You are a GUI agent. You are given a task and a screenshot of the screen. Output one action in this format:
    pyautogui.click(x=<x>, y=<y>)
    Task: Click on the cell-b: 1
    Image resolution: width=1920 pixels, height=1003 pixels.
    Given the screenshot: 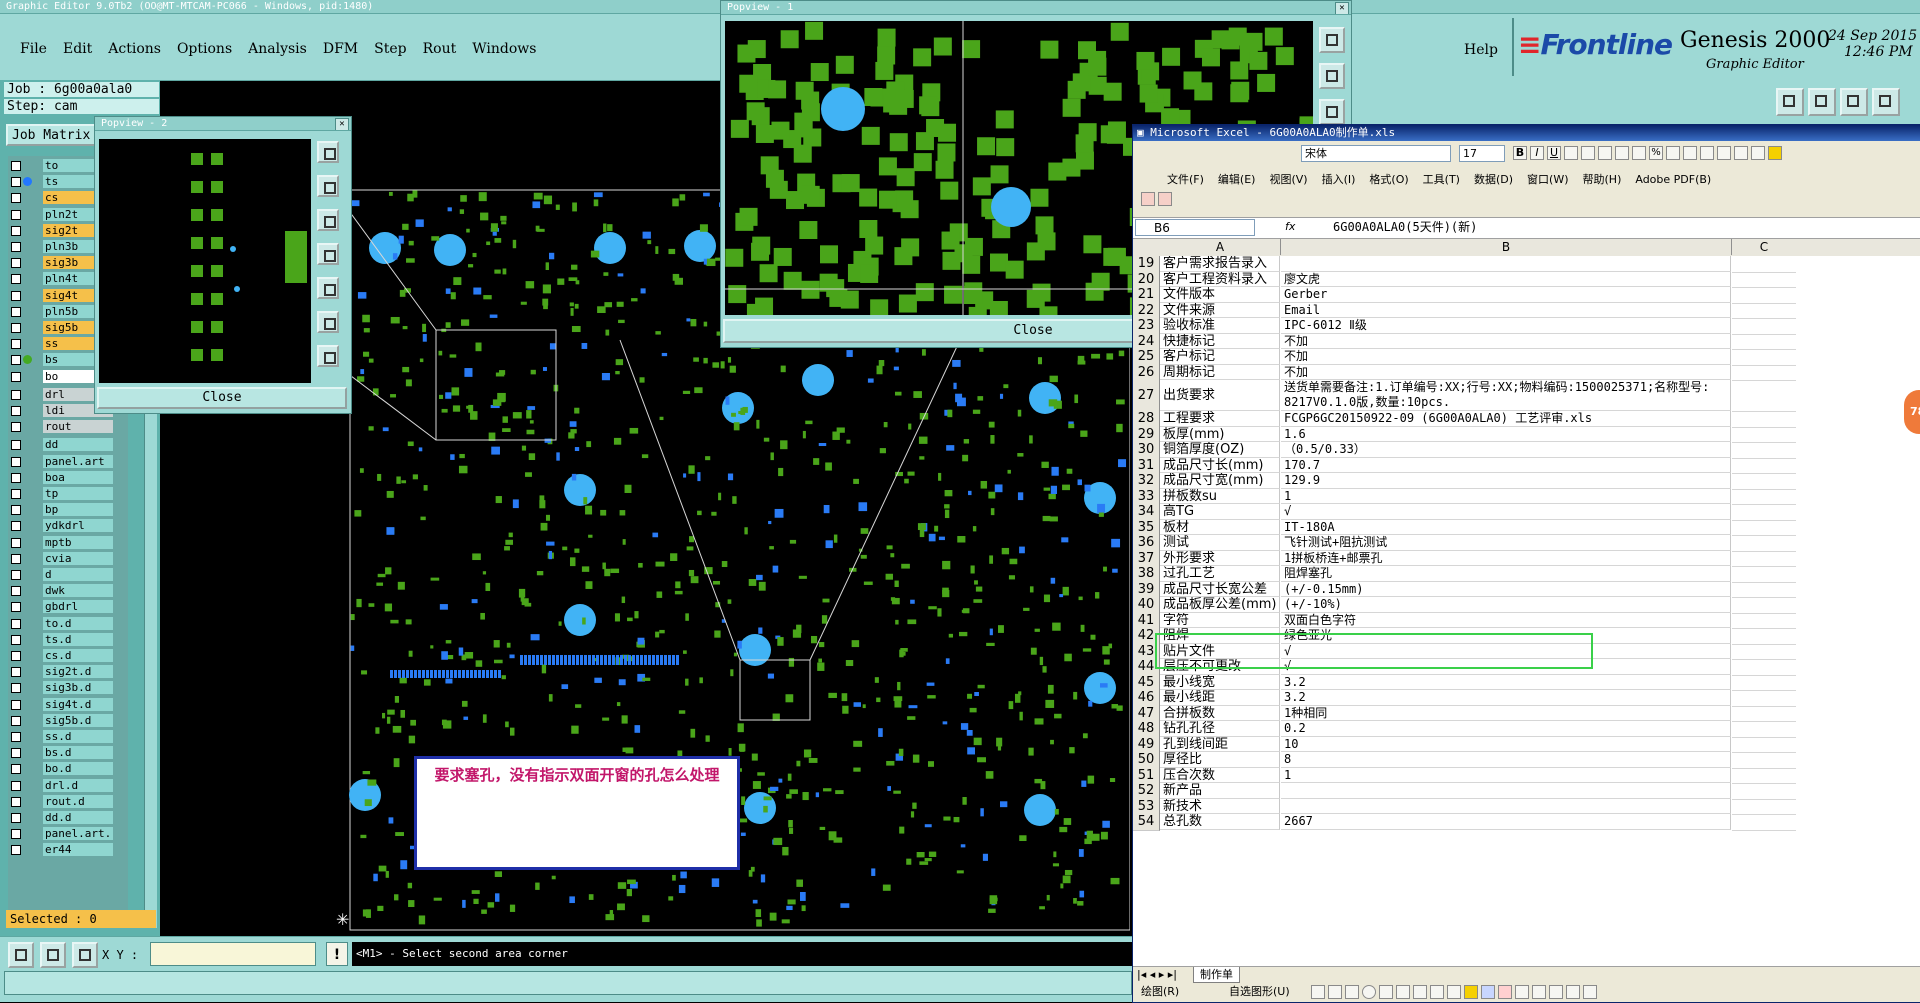 What is the action you would take?
    pyautogui.click(x=1506, y=775)
    